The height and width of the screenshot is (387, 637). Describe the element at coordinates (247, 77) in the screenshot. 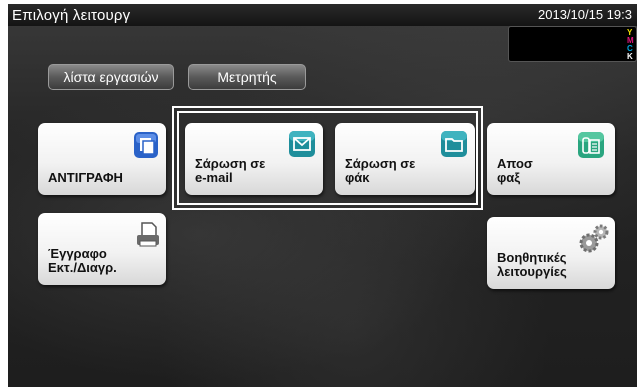

I see `counter-tab: Μετρητής` at that location.